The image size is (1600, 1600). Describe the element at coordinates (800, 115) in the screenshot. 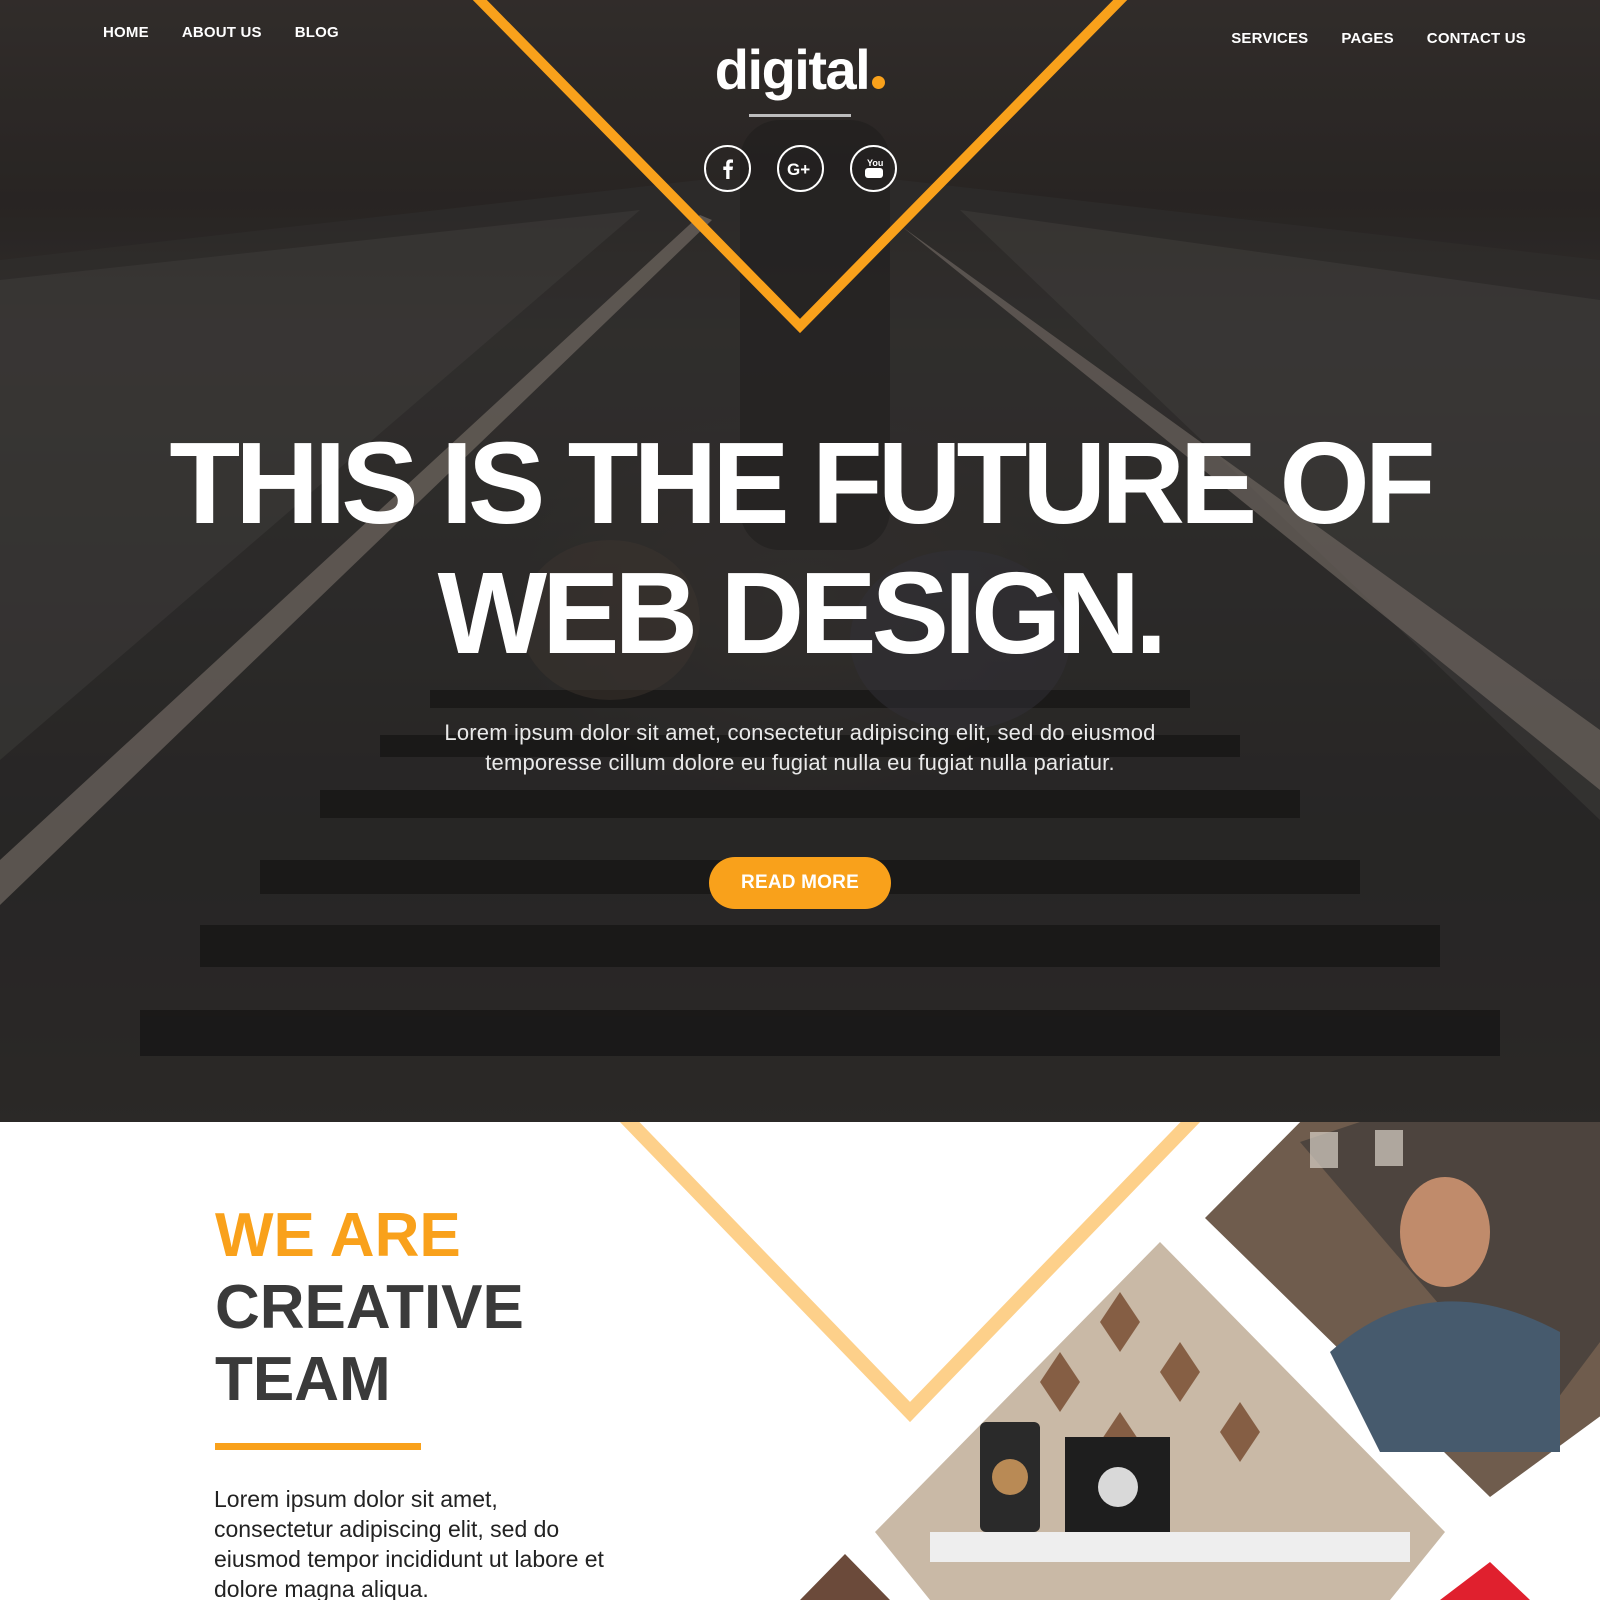

I see `logo-underline` at that location.